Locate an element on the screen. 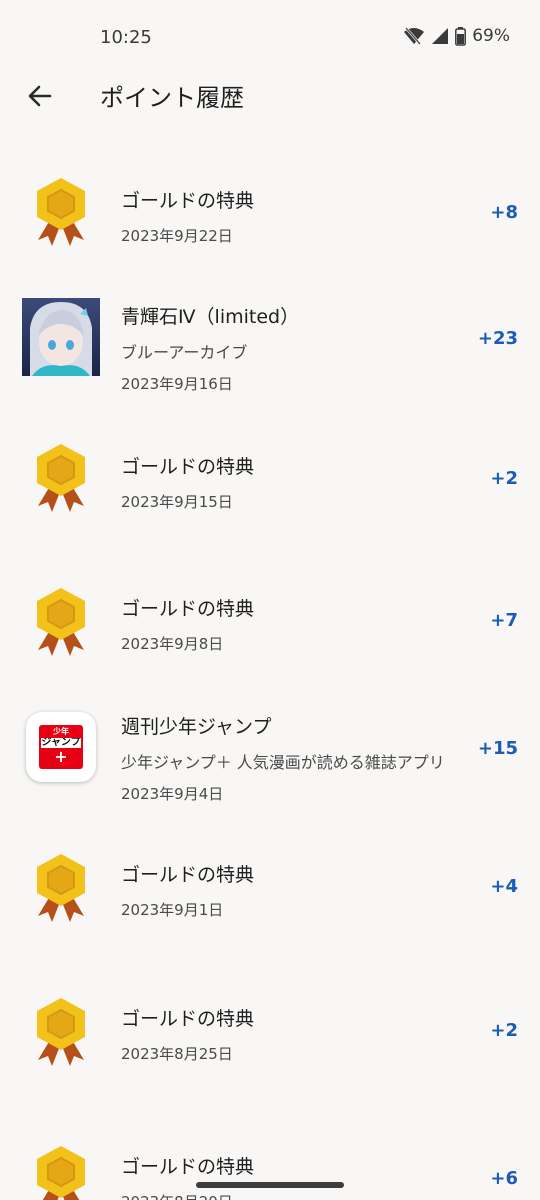  battery-percent: 69% is located at coordinates (491, 36).